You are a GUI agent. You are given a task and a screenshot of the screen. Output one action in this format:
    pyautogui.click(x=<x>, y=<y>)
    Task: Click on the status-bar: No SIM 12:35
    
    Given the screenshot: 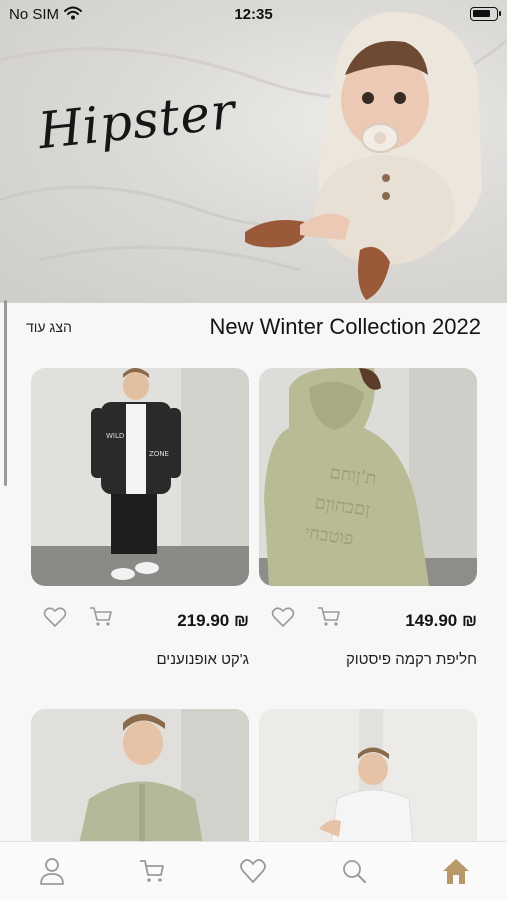 What is the action you would take?
    pyautogui.click(x=253, y=15)
    